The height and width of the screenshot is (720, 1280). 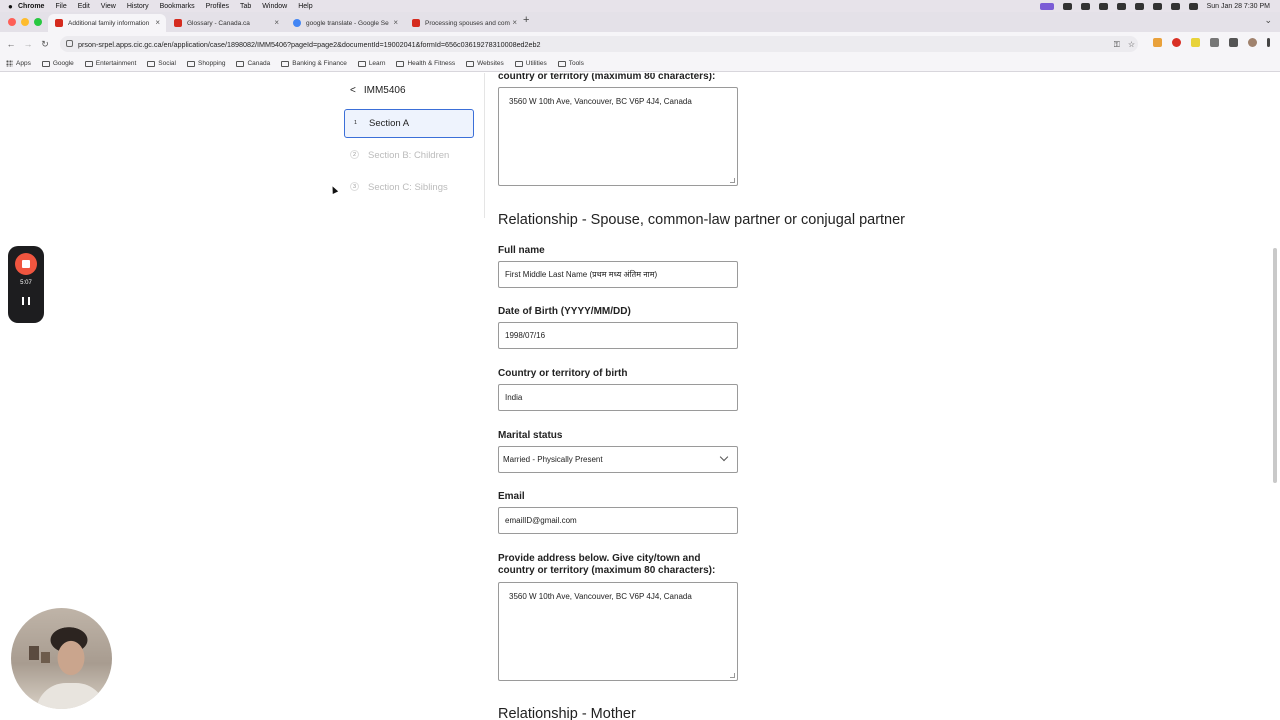 I want to click on bookmark-folder-banking: Banking & Finance, so click(x=314, y=63).